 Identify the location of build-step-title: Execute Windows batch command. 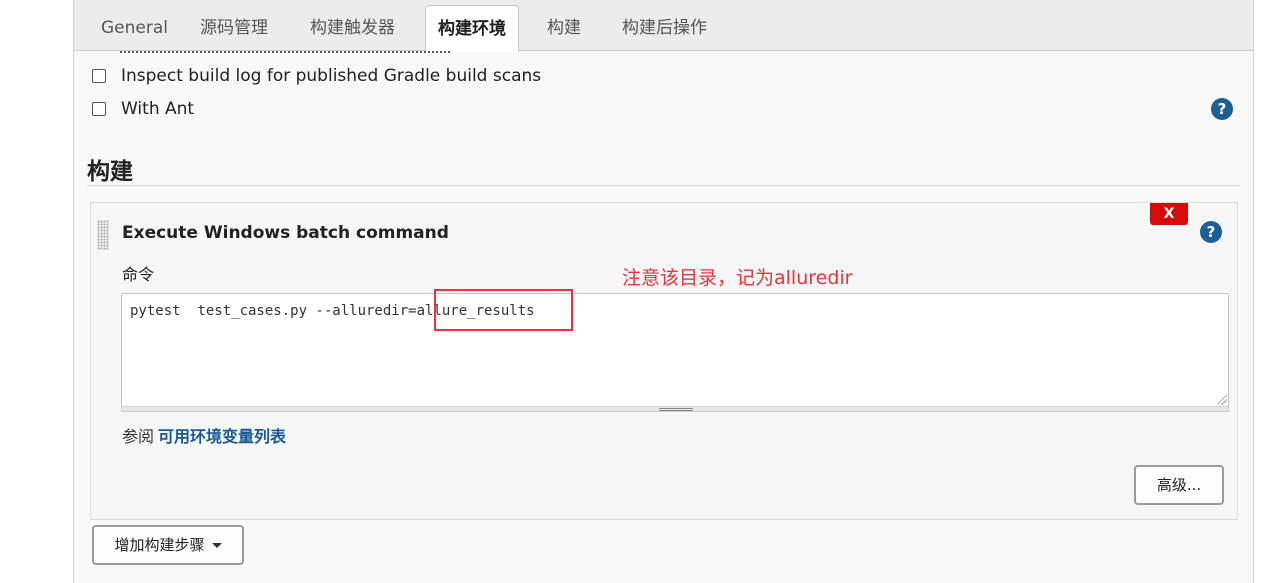
(285, 233).